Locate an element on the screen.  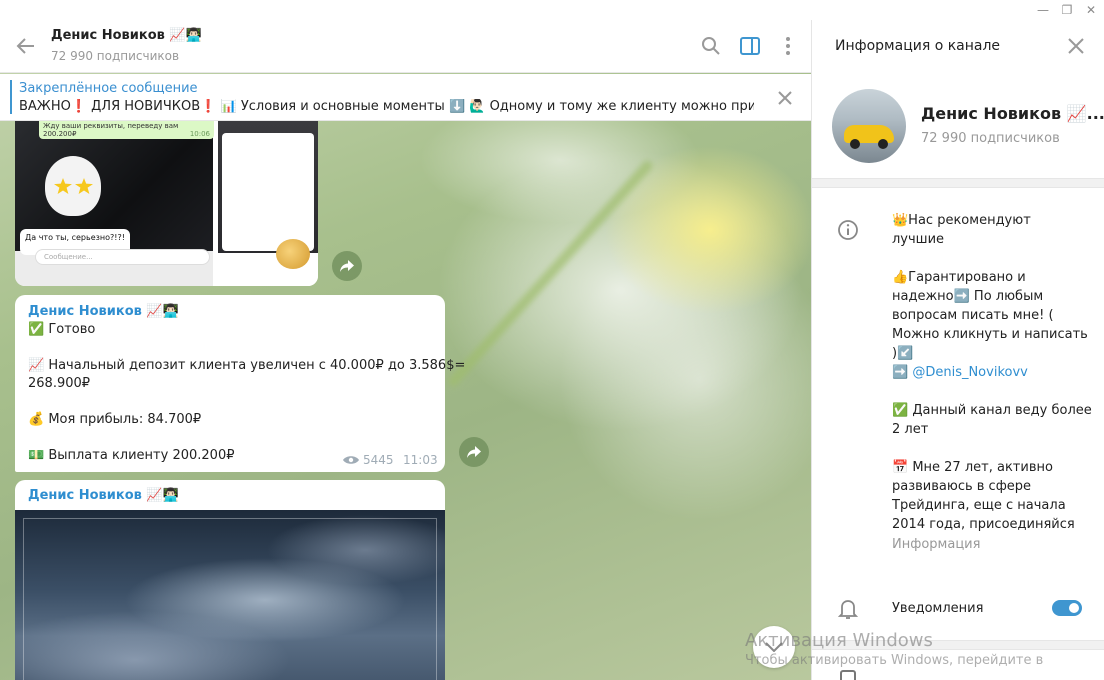
message-line: 💵 Выплата клиенту 200.200₽ is located at coordinates (131, 455).